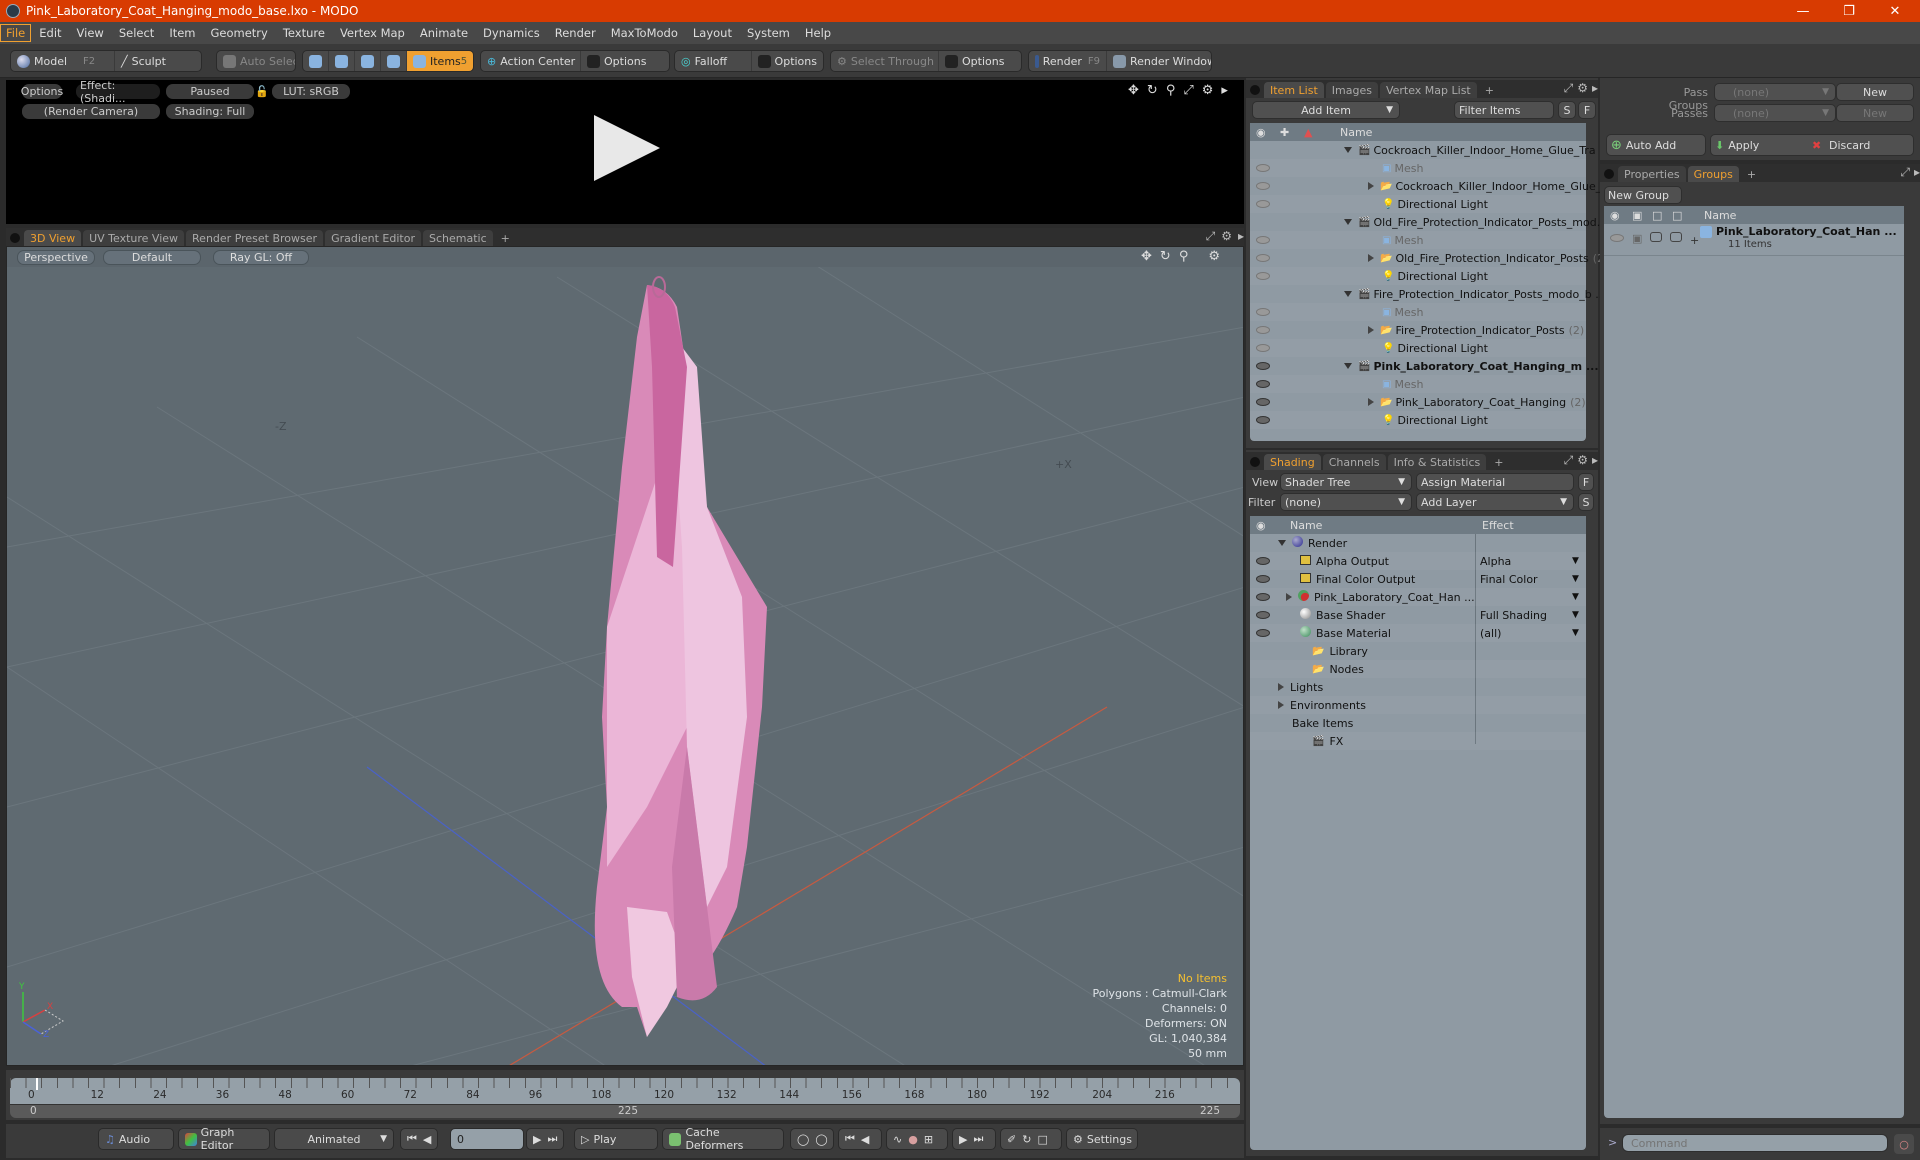 This screenshot has height=1160, width=1920. What do you see at coordinates (713, 61) in the screenshot?
I see `falloff-button: ◎ Falloff` at bounding box center [713, 61].